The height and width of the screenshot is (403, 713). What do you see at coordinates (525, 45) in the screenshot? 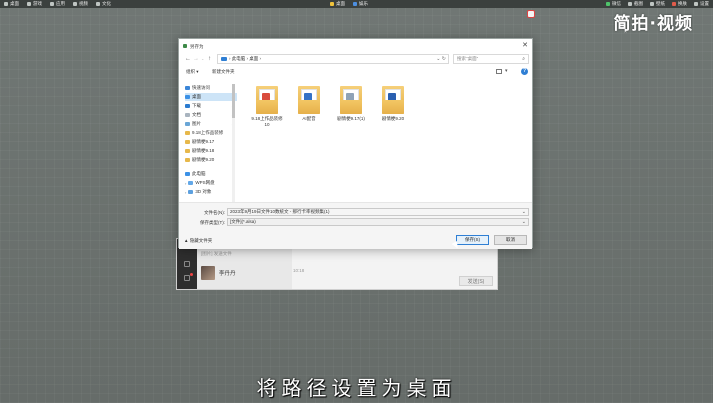
I see `close-icon: ✕` at bounding box center [525, 45].